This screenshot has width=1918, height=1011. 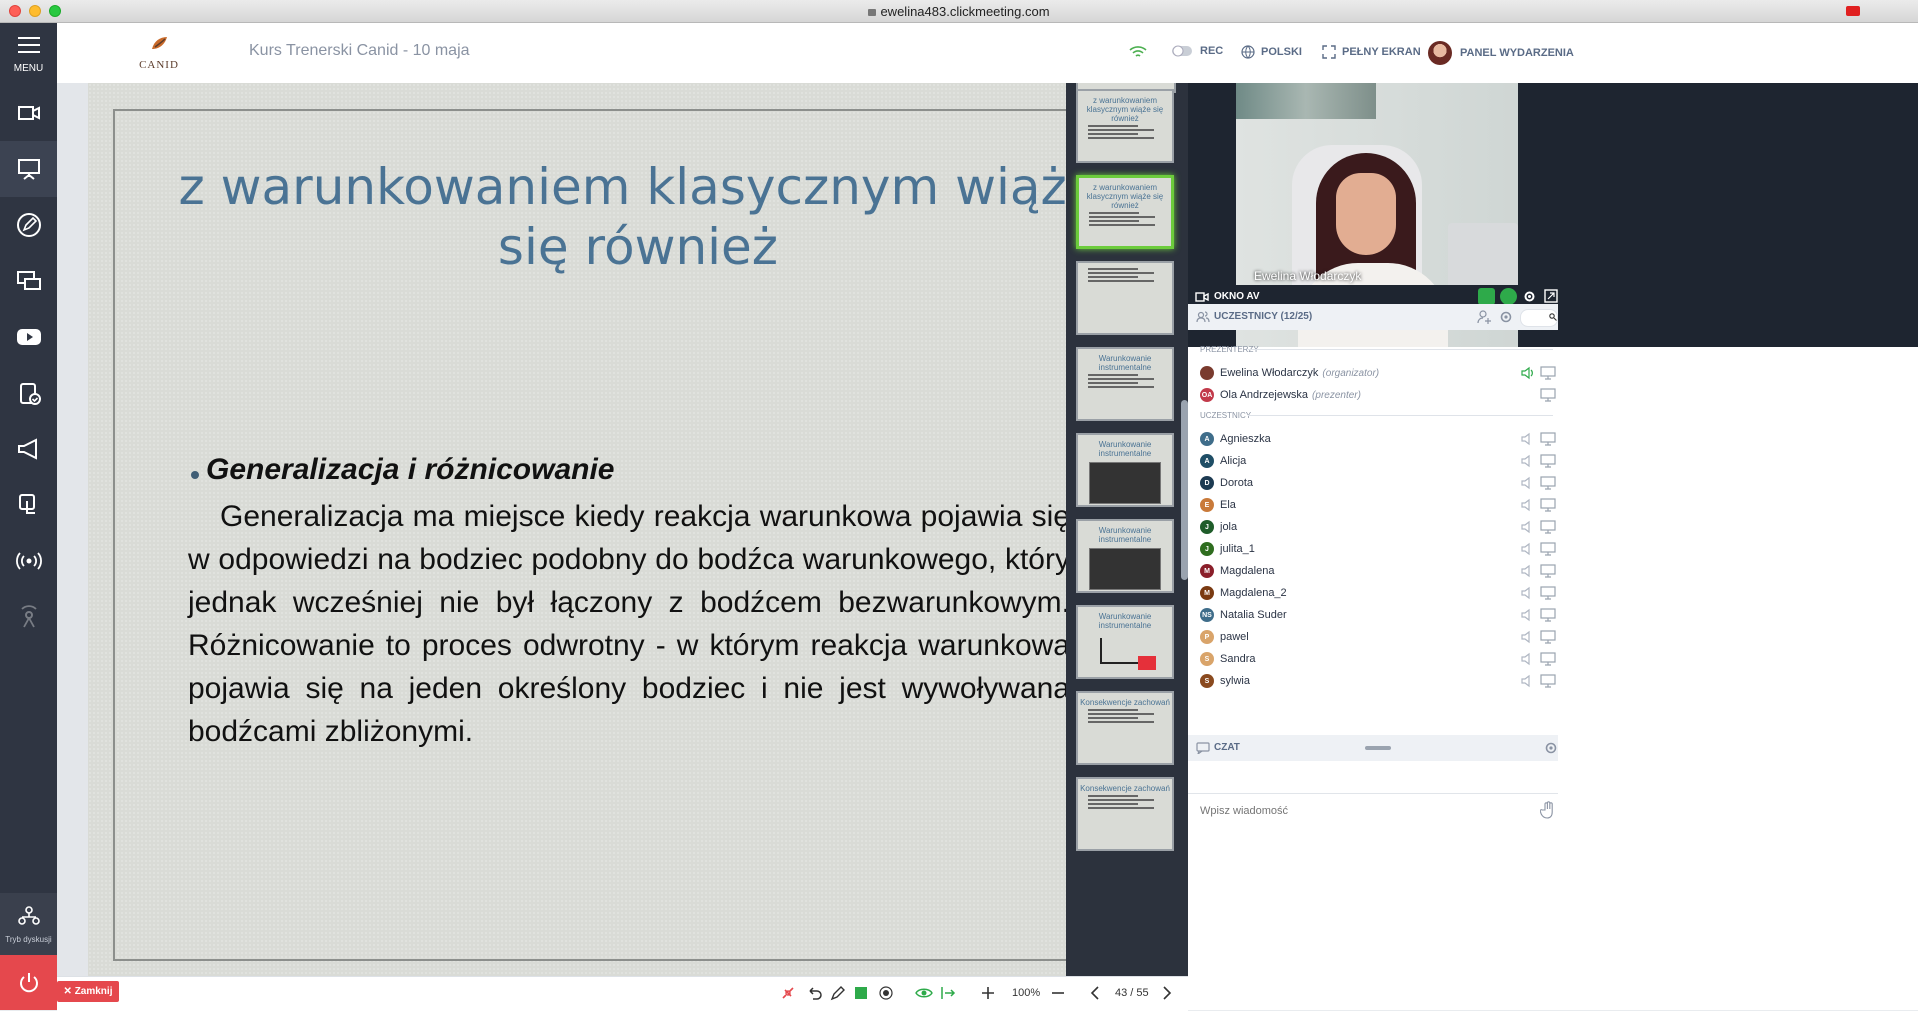 I want to click on laser-pointer-icon, so click(x=788, y=993).